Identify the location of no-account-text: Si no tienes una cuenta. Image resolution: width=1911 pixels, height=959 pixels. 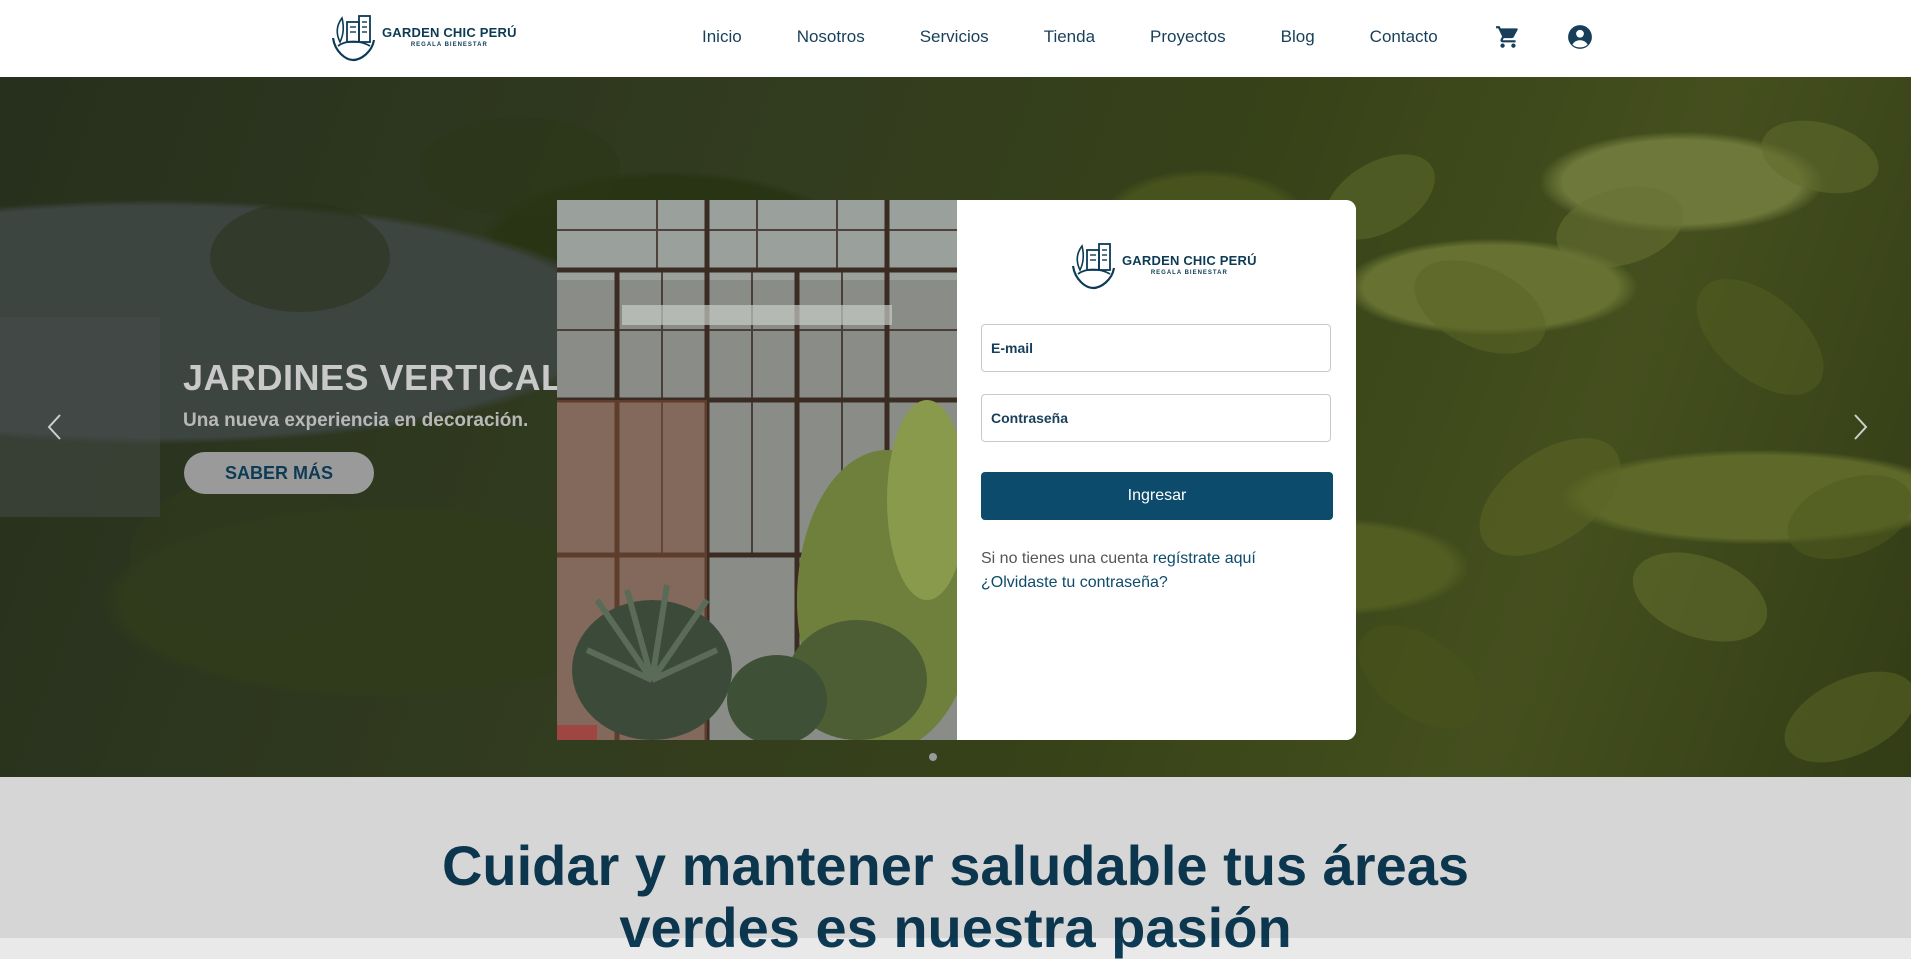
(1067, 558).